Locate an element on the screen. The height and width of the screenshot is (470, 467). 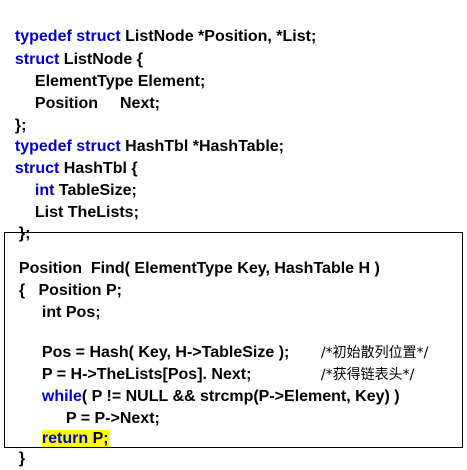
decl-text: List TheLists; is located at coordinates (86, 212).